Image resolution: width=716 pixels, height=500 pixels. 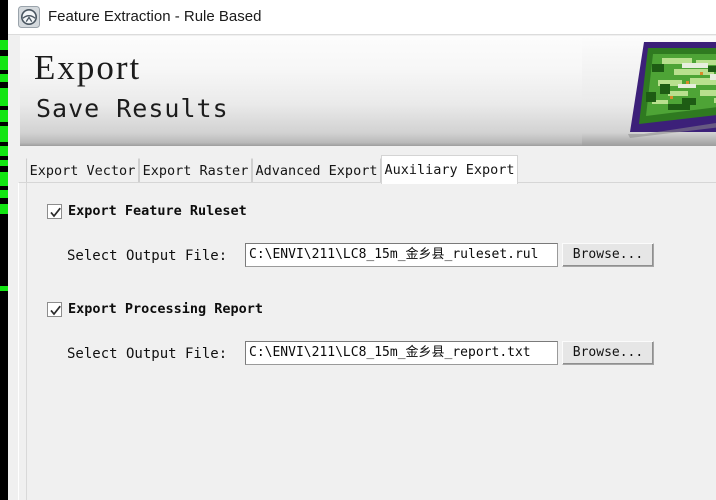 I want to click on envi-app-icon, so click(x=29, y=17).